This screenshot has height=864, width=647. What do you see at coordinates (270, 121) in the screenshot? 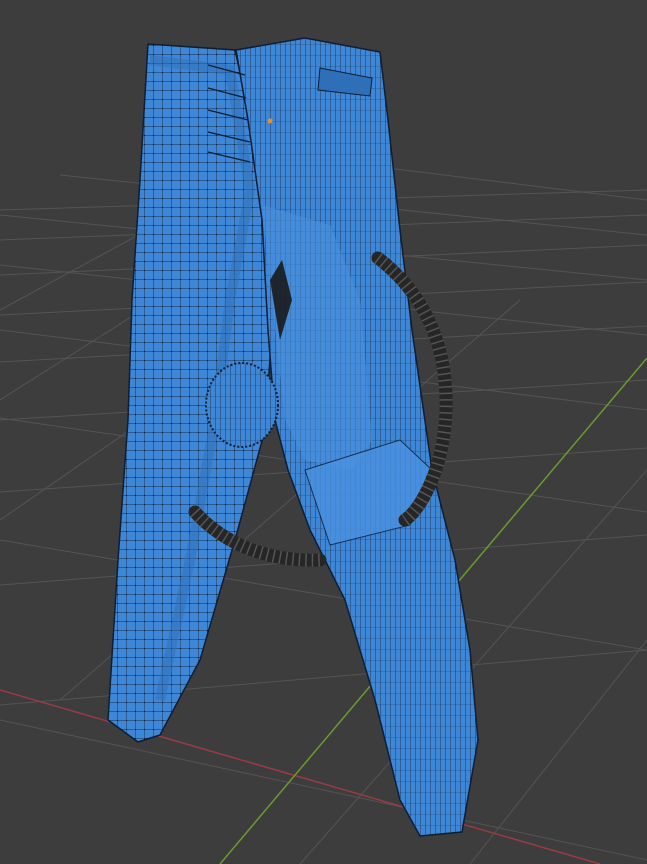
I see `object-origin-marker` at bounding box center [270, 121].